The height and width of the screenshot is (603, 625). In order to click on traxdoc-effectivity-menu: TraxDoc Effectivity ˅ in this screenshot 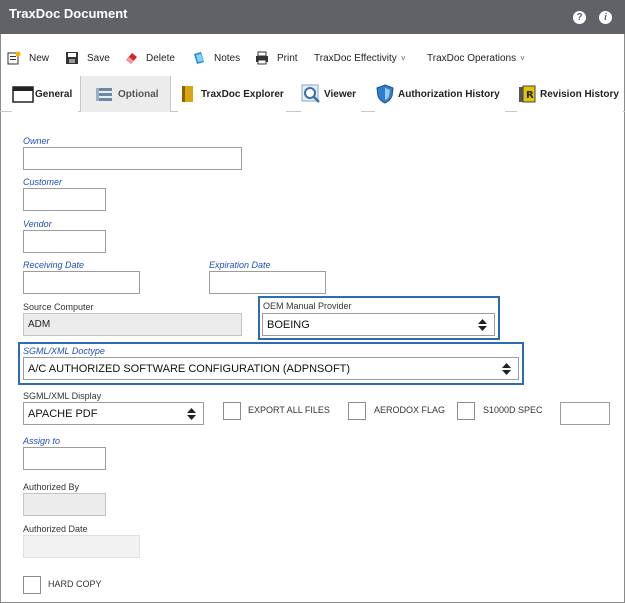, I will do `click(359, 58)`.